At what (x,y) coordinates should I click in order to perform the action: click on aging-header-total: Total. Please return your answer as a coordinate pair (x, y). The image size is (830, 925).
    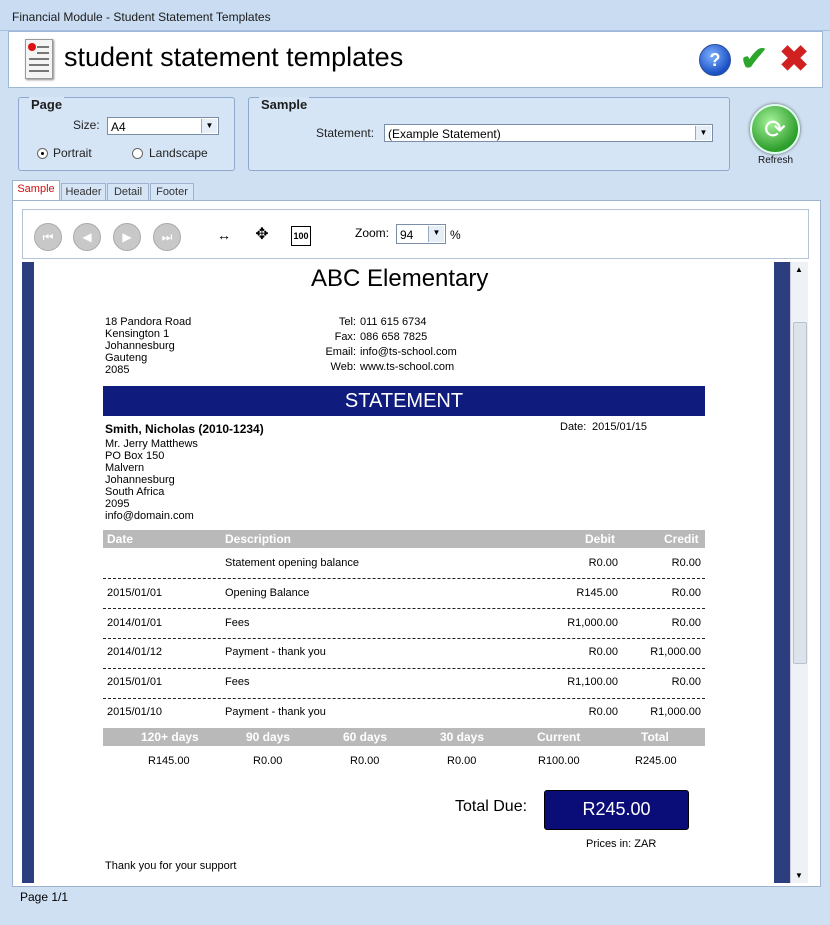
    Looking at the image, I should click on (655, 737).